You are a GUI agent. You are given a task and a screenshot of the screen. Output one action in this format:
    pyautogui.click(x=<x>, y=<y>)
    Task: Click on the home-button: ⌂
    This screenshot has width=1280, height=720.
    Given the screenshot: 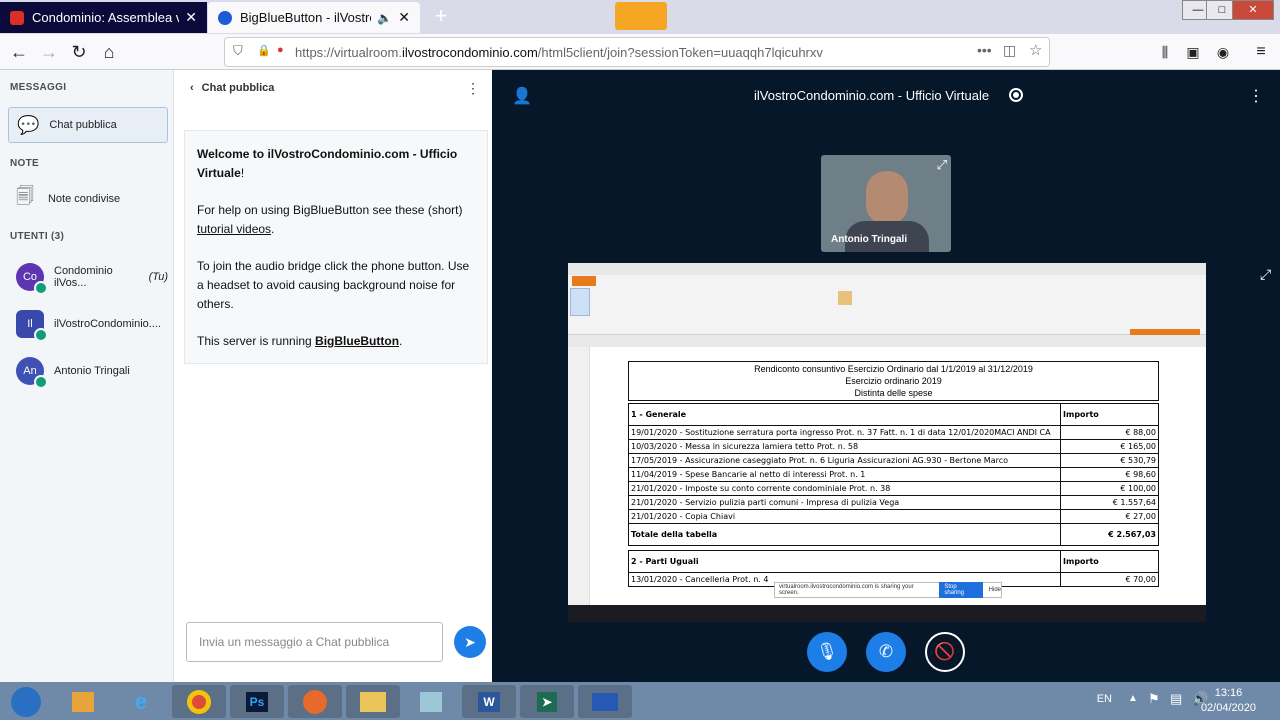 What is the action you would take?
    pyautogui.click(x=109, y=52)
    